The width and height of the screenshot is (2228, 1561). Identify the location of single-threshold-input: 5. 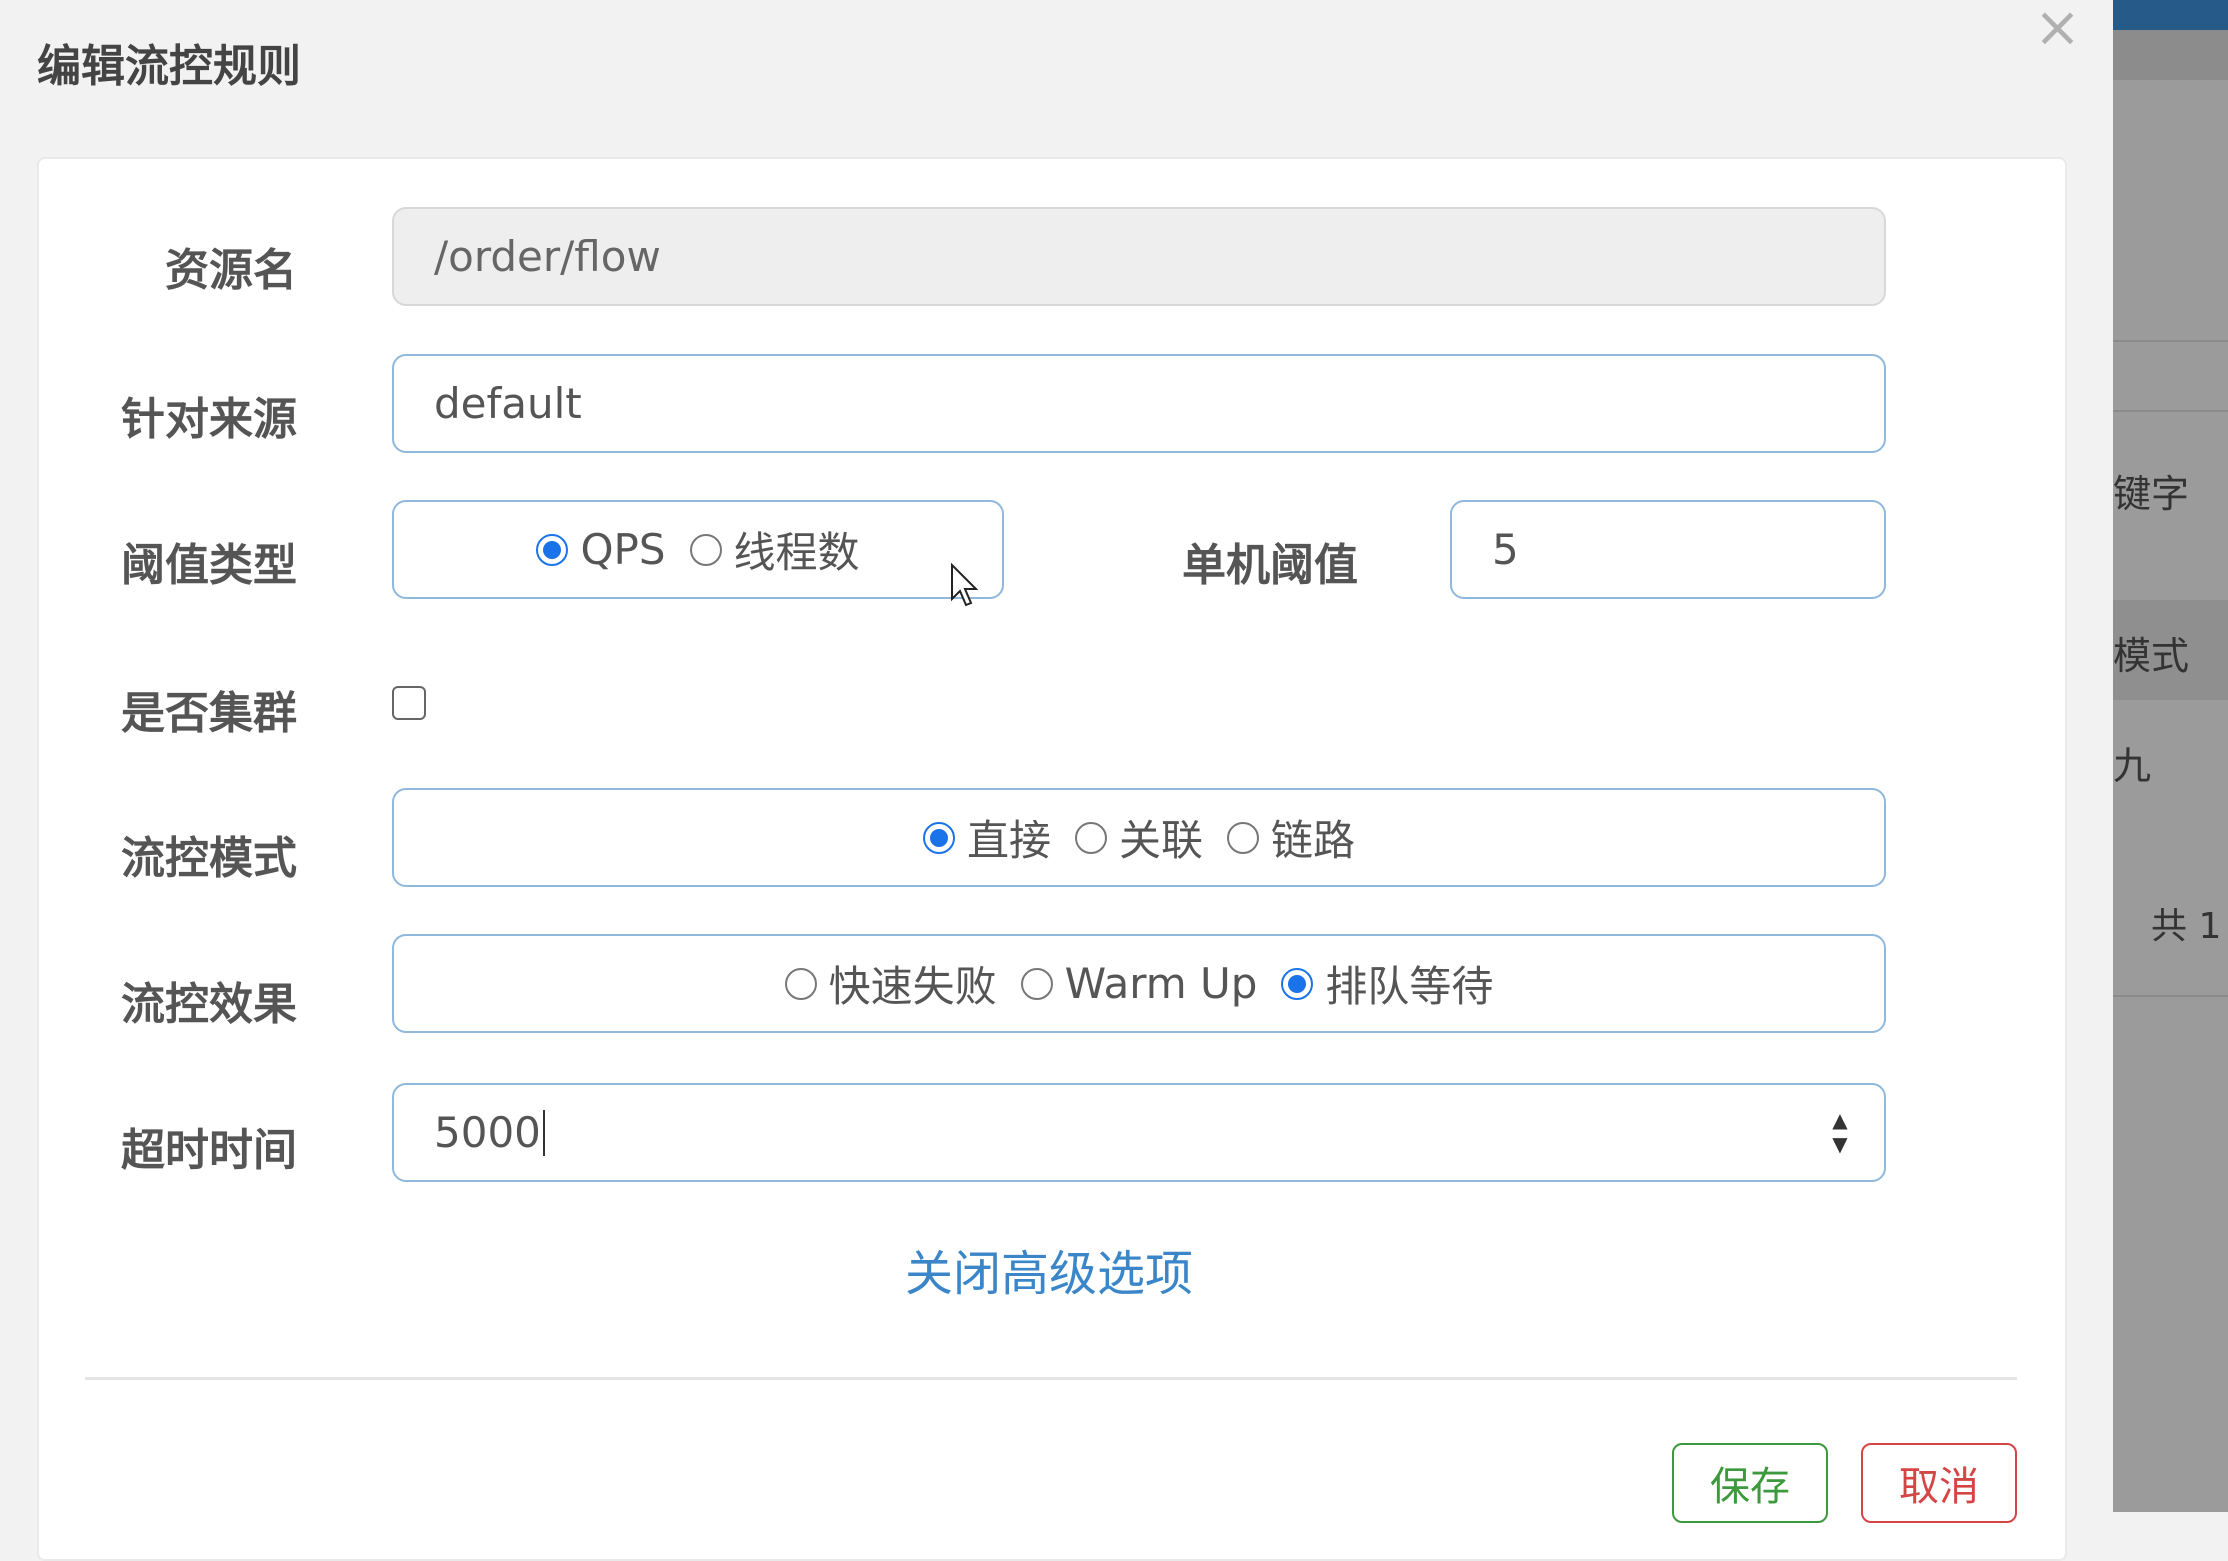
(1668, 549).